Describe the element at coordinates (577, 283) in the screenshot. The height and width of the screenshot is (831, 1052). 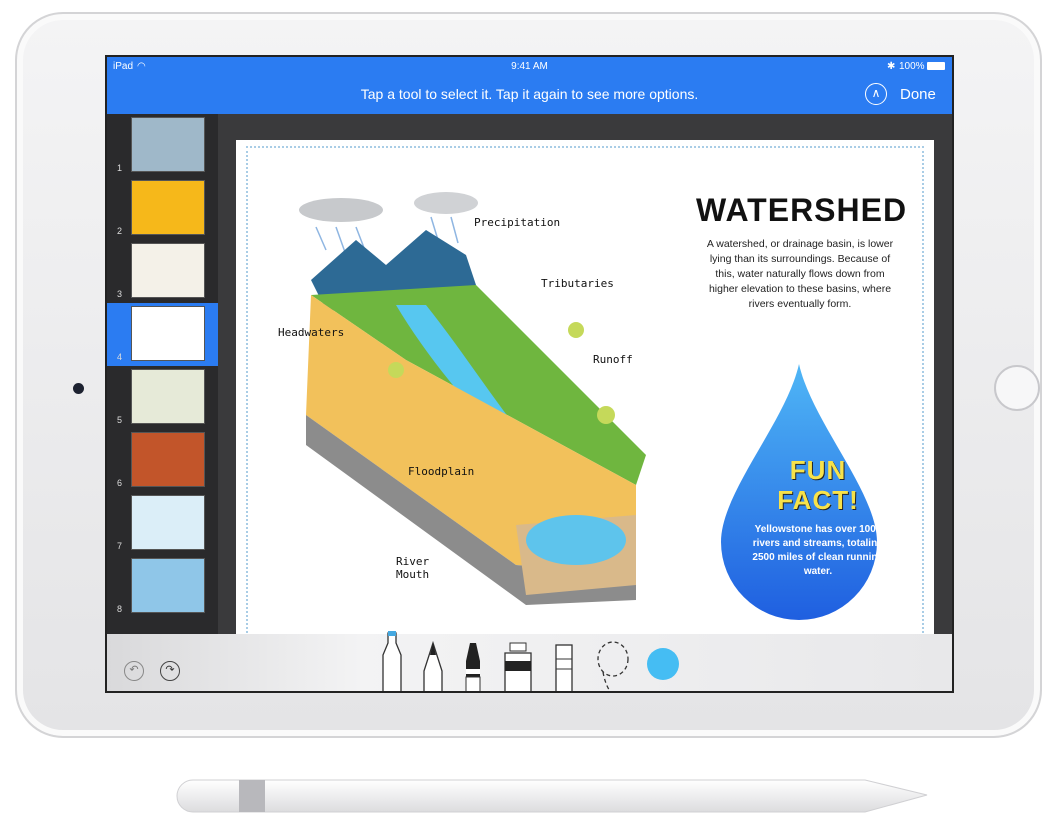
I see `label-tributaries: Tributaries` at that location.